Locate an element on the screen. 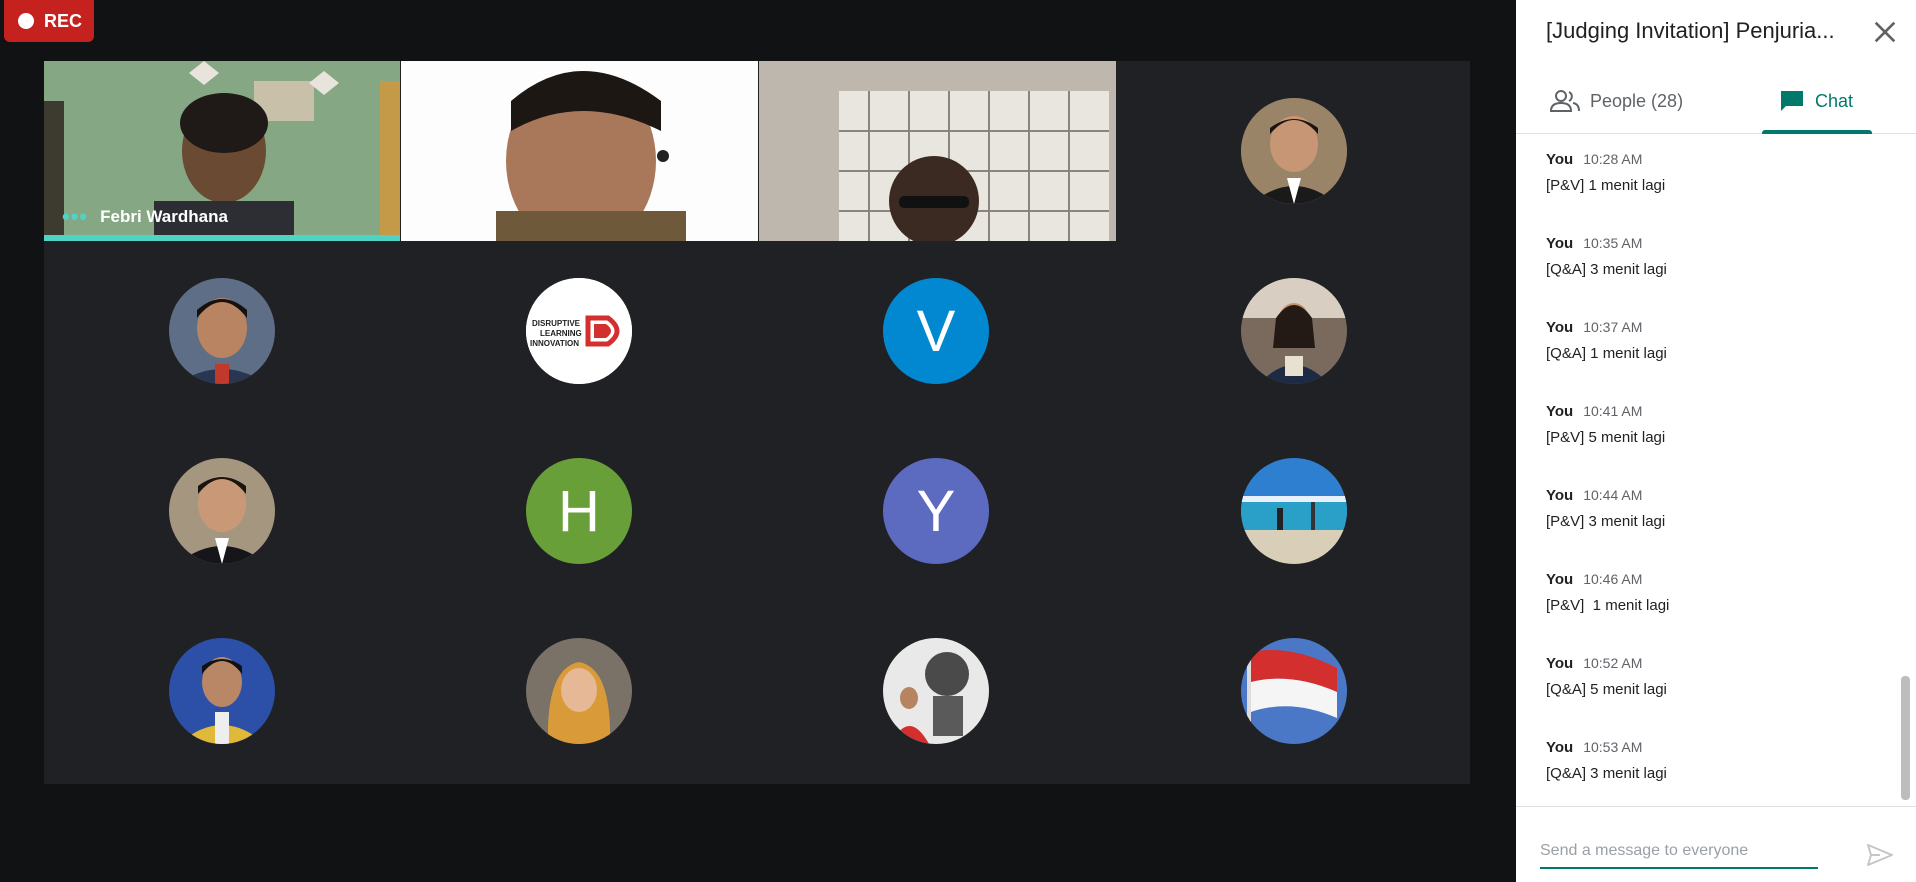 The image size is (1916, 882). avatar-letter: H is located at coordinates (579, 511).